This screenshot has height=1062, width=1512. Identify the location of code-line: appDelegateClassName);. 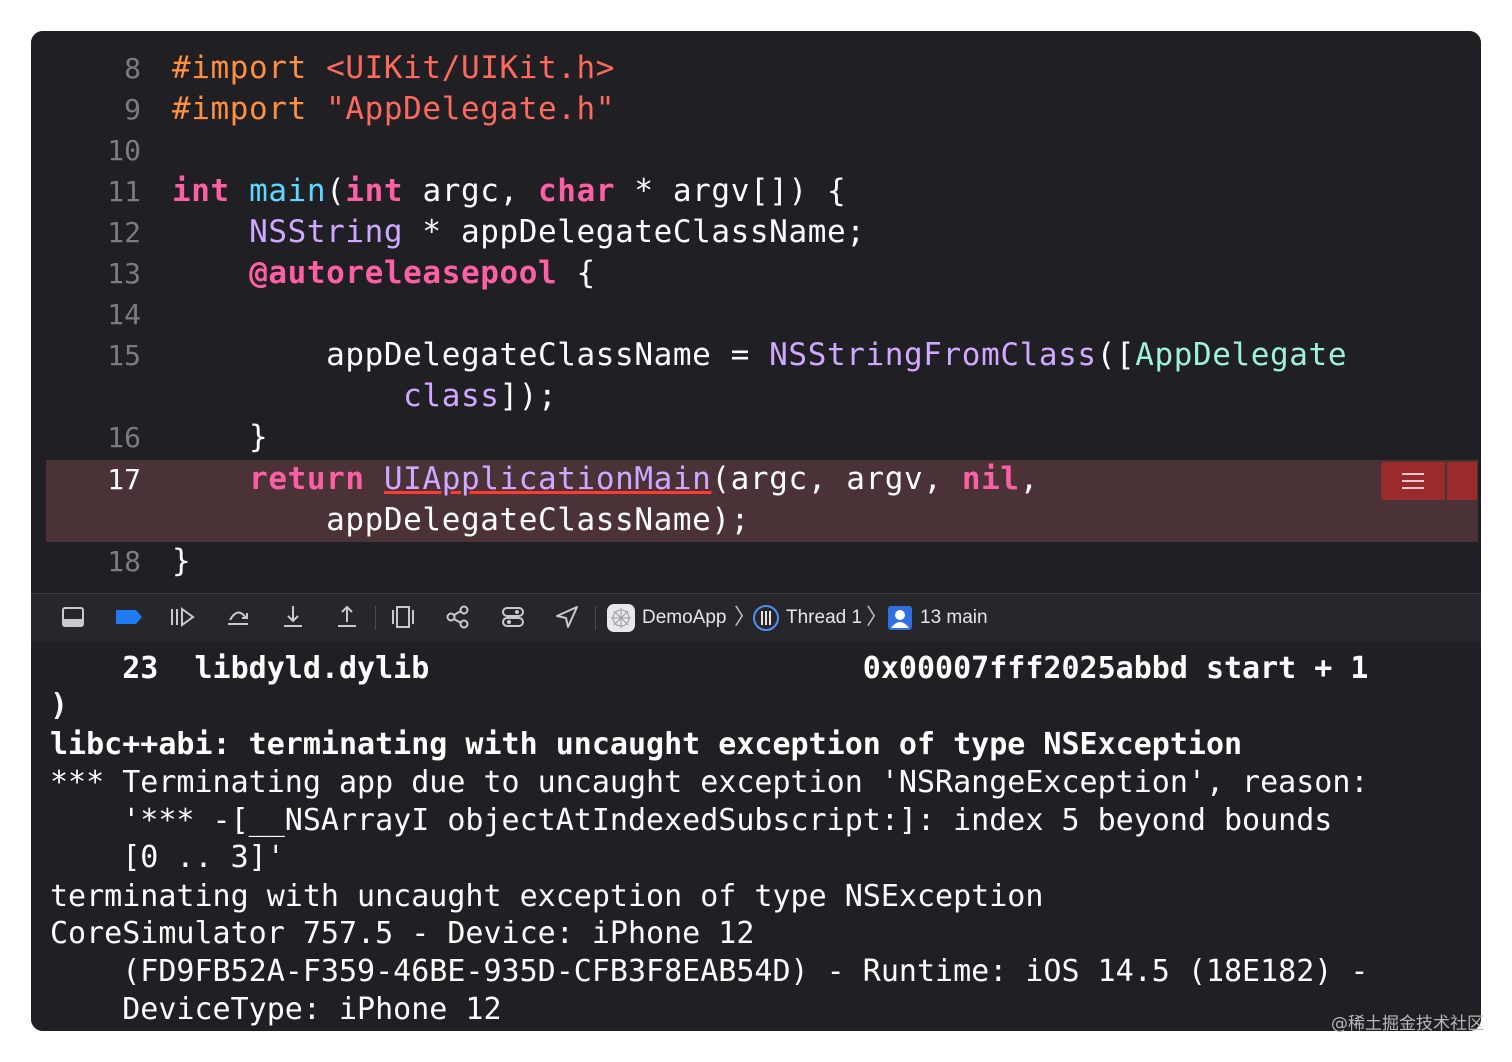
(756, 520).